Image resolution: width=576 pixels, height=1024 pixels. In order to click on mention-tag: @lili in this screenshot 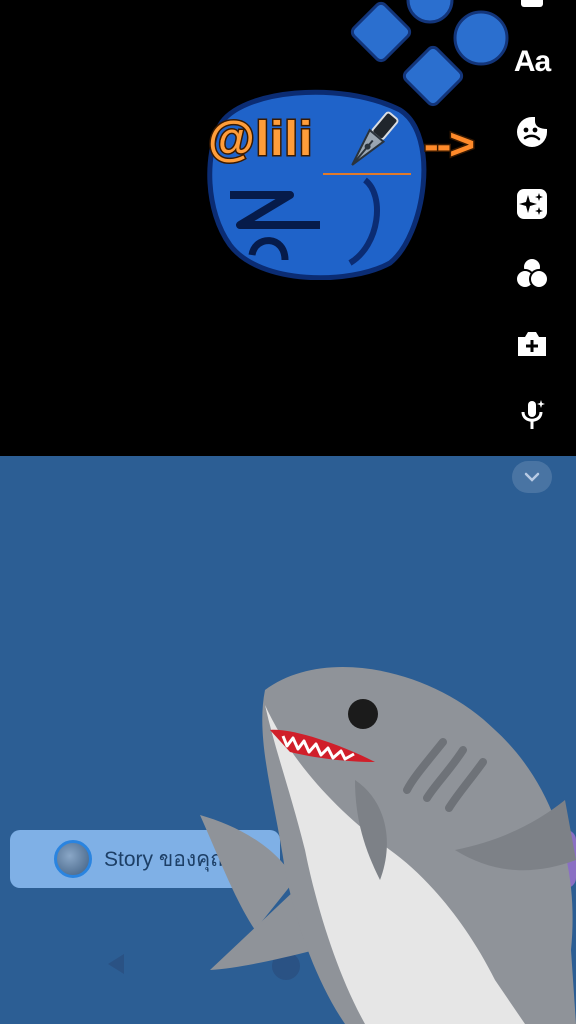, I will do `click(259, 140)`.